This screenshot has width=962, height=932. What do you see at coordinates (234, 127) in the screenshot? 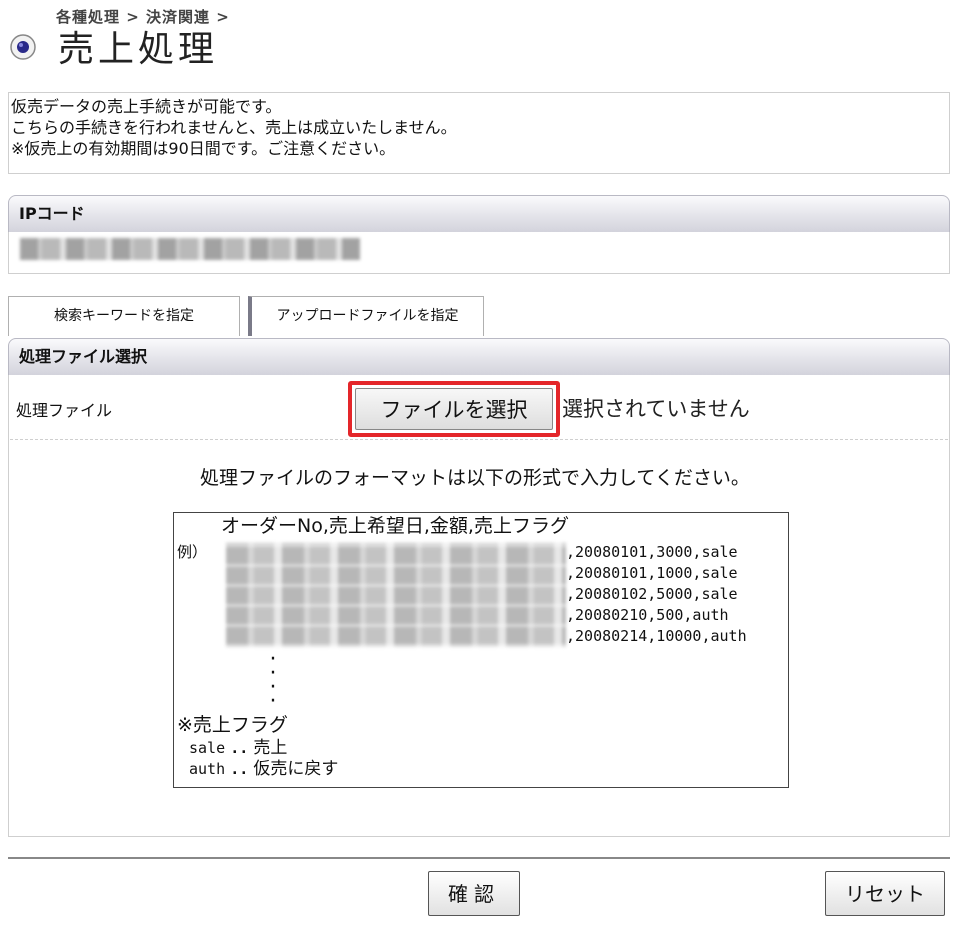
I see `info-line: こちらの手続きを行われませんと、売上は成立いたしません。` at bounding box center [234, 127].